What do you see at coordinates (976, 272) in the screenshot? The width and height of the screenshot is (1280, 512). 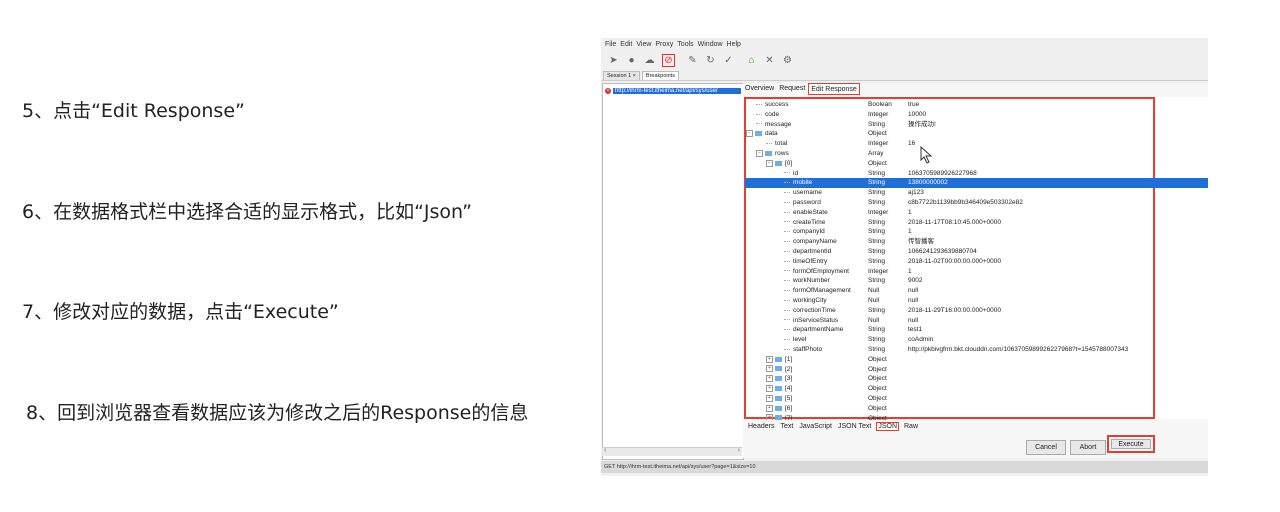 I see `tree-row: formOfEmployment Integer 1` at bounding box center [976, 272].